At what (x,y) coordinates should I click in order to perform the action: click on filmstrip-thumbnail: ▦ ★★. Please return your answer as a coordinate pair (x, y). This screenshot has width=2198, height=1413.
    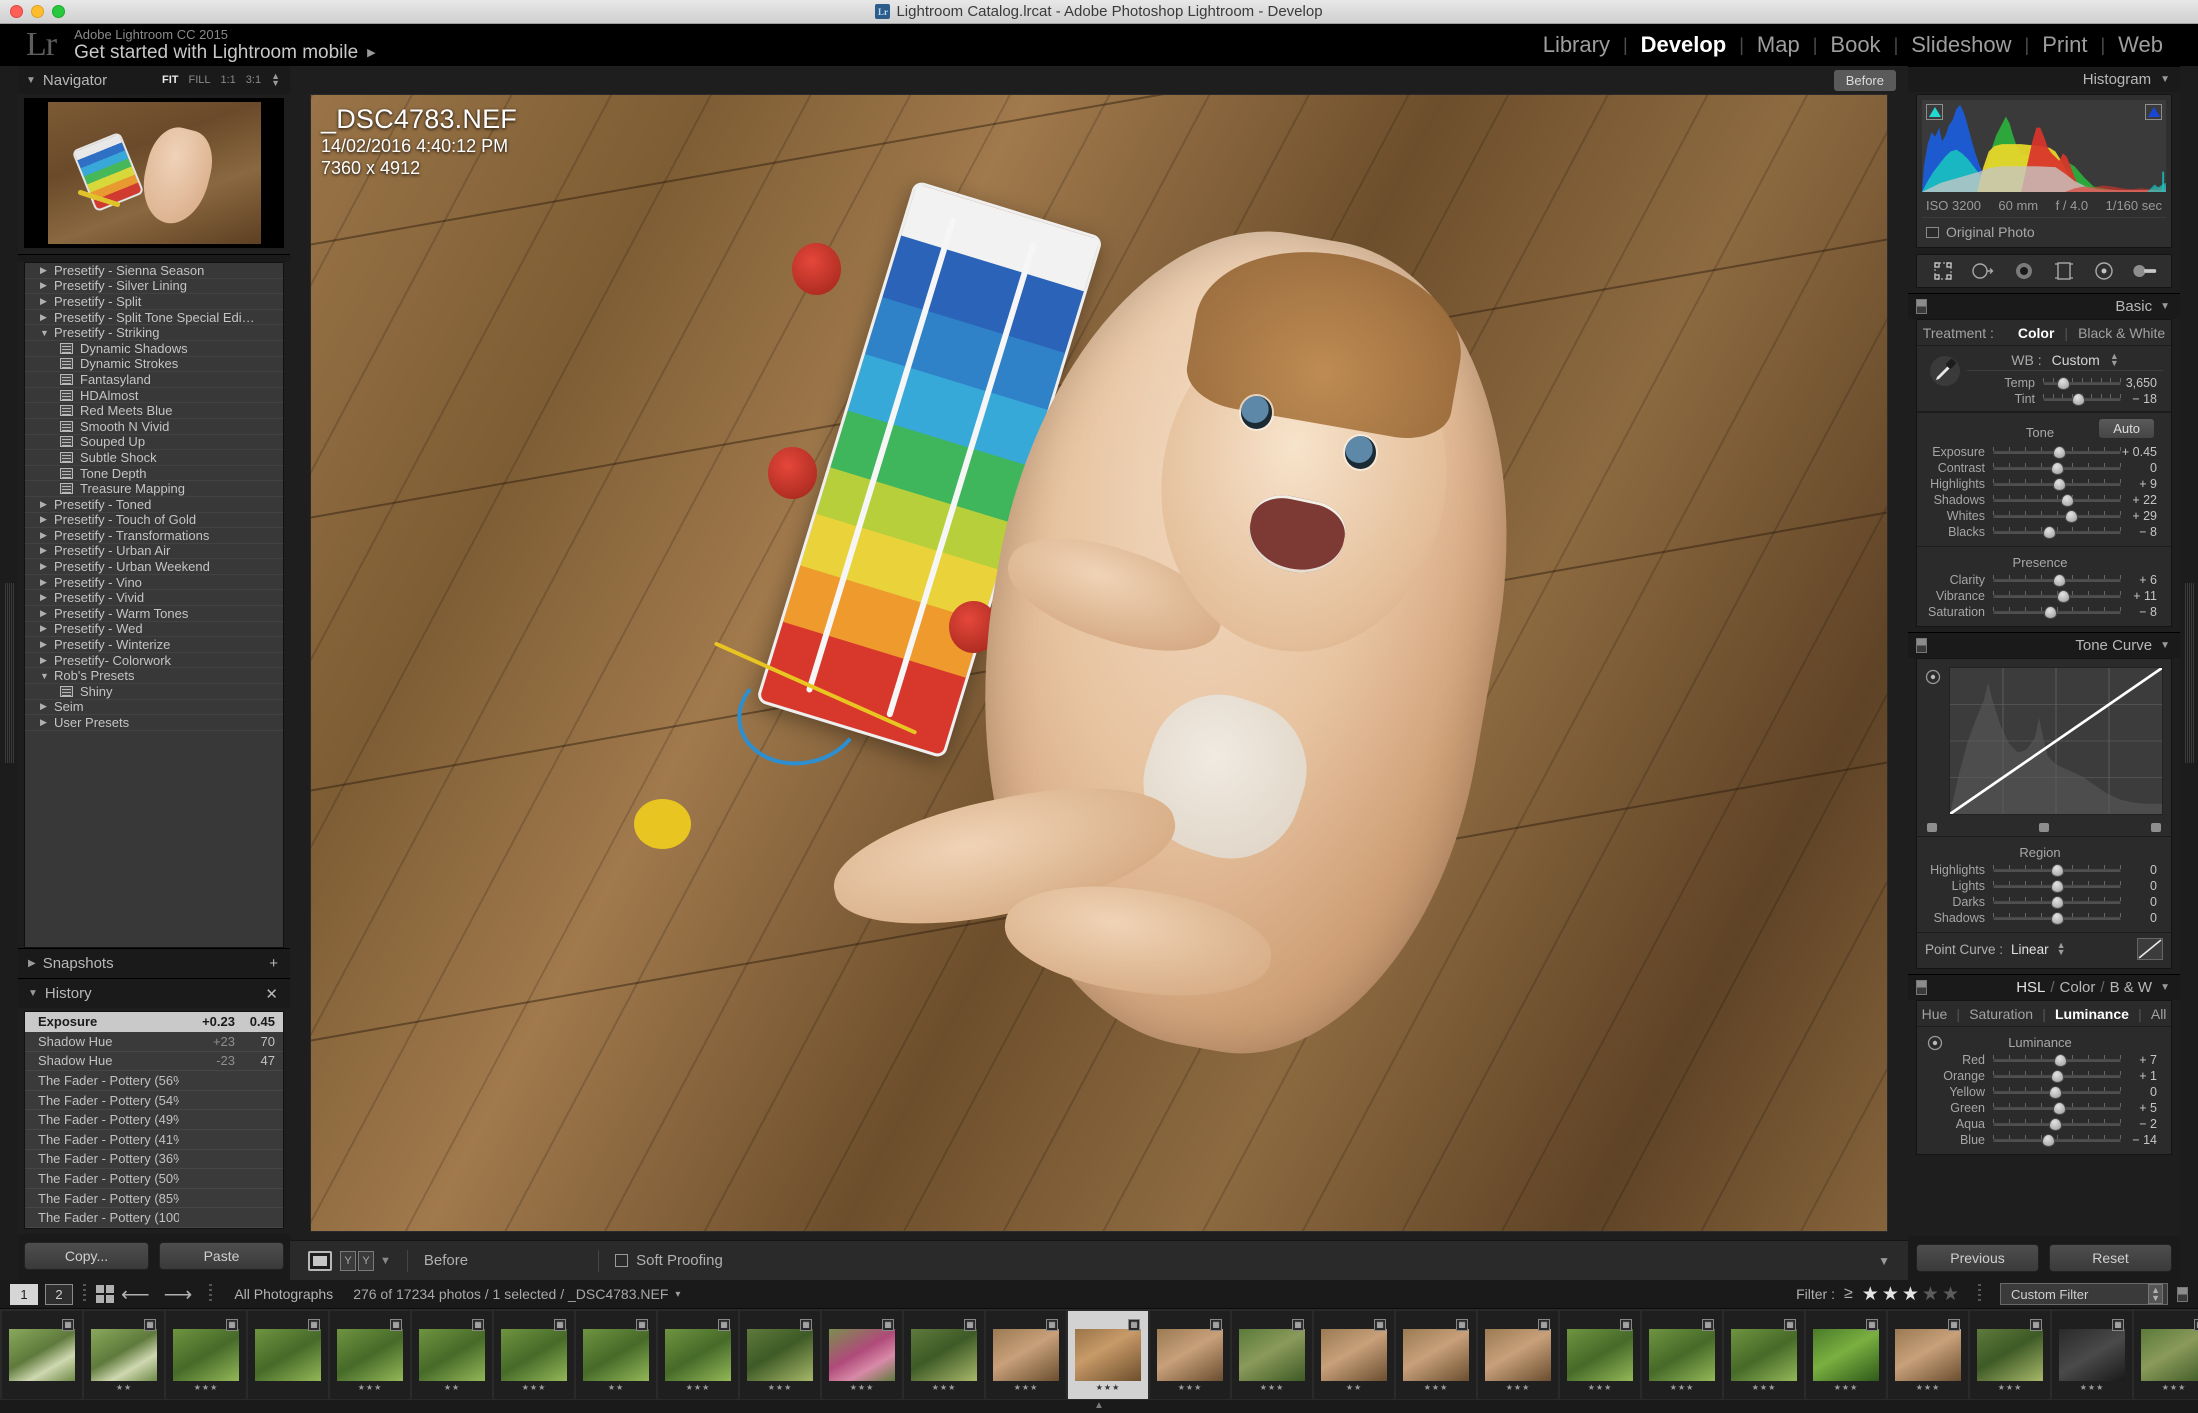
    Looking at the image, I should click on (616, 1354).